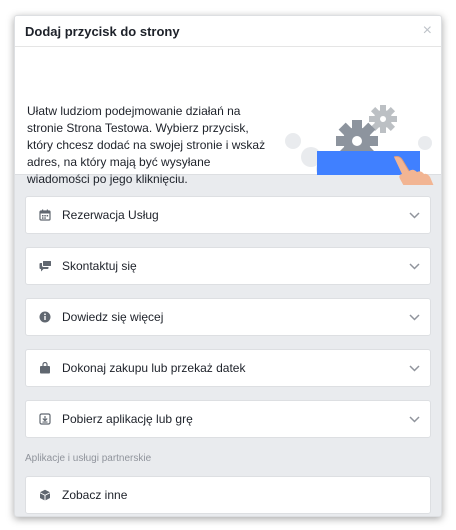  Describe the element at coordinates (45, 266) in the screenshot. I see `chat-icon` at that location.